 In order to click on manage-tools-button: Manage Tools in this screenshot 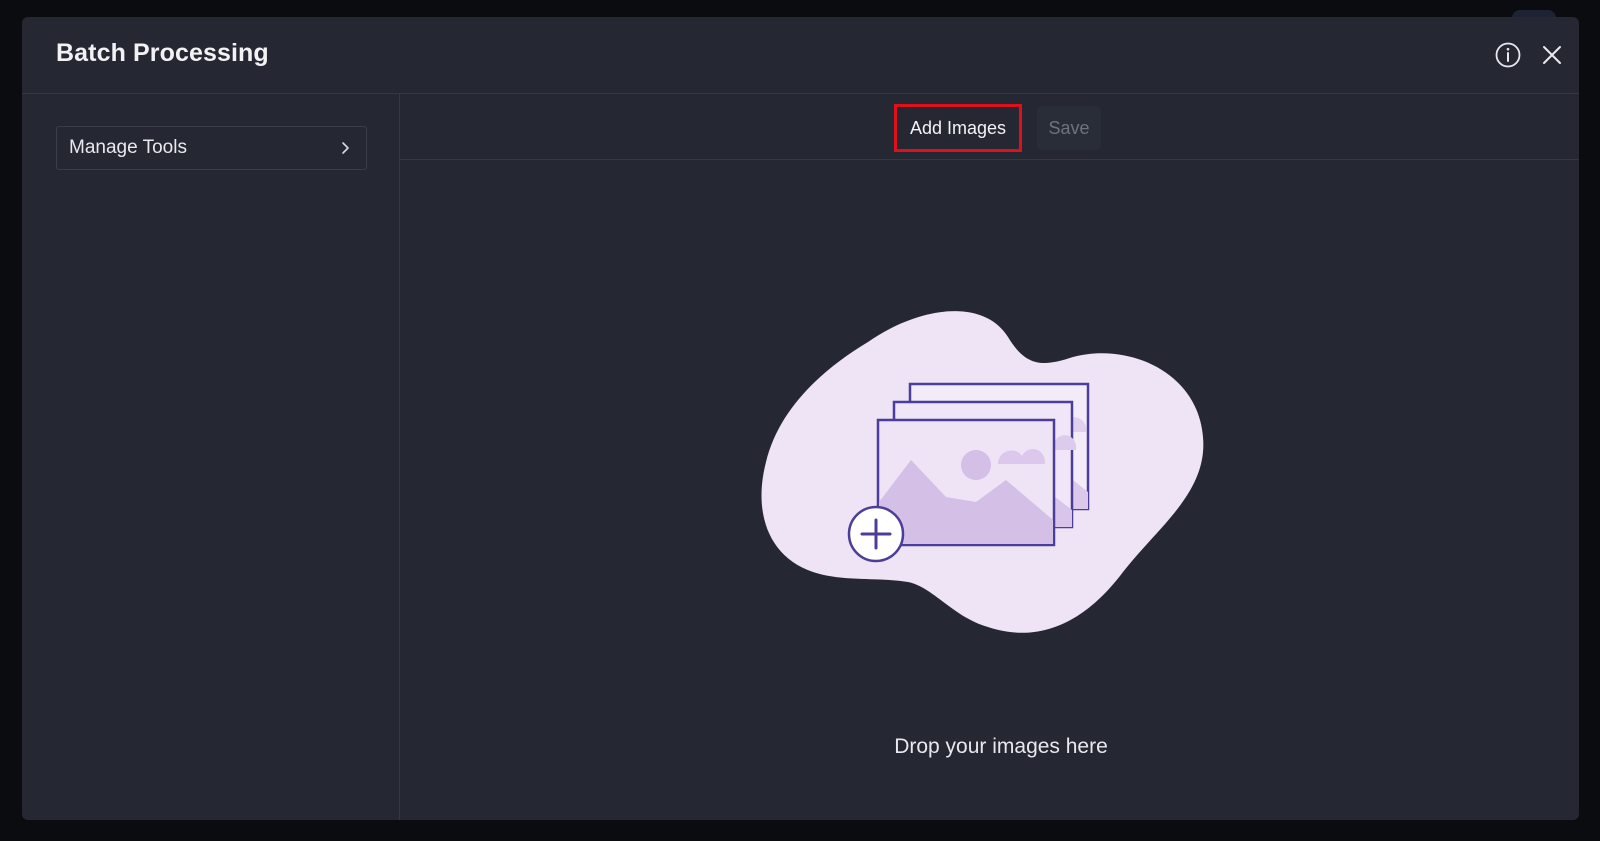, I will do `click(211, 148)`.